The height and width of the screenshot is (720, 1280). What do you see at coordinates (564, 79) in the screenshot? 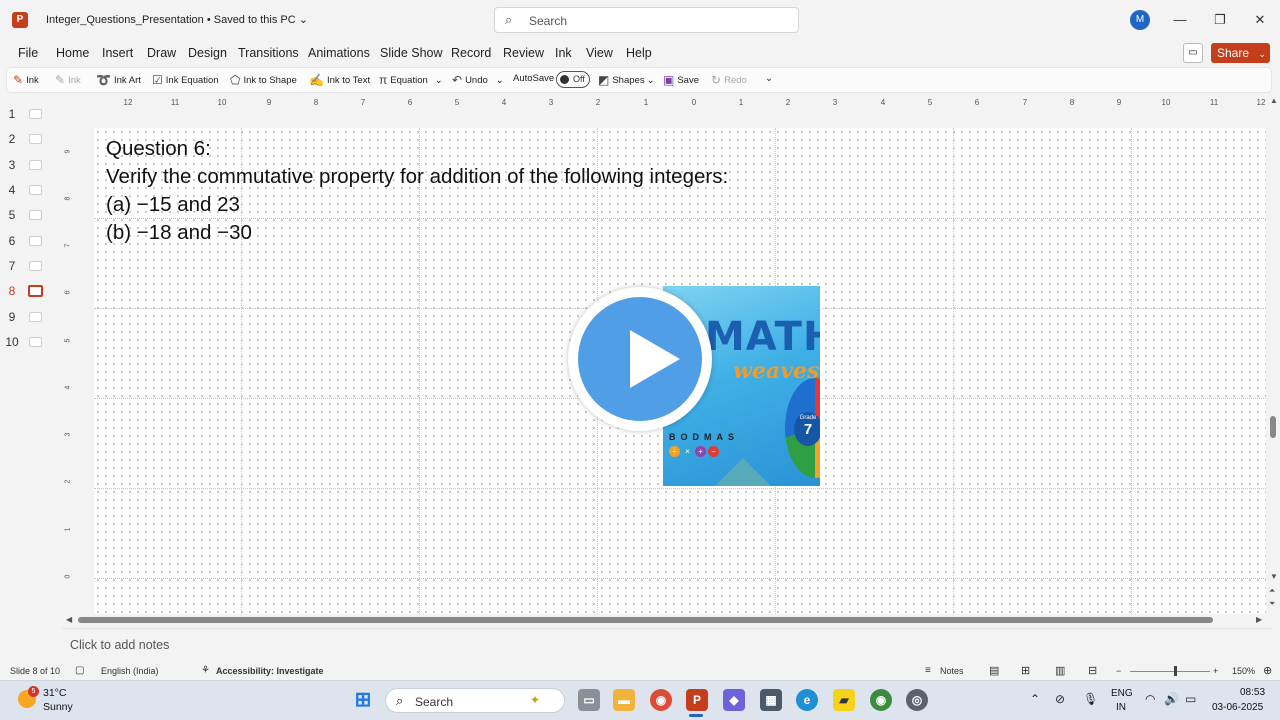
I see `toggle-knob` at bounding box center [564, 79].